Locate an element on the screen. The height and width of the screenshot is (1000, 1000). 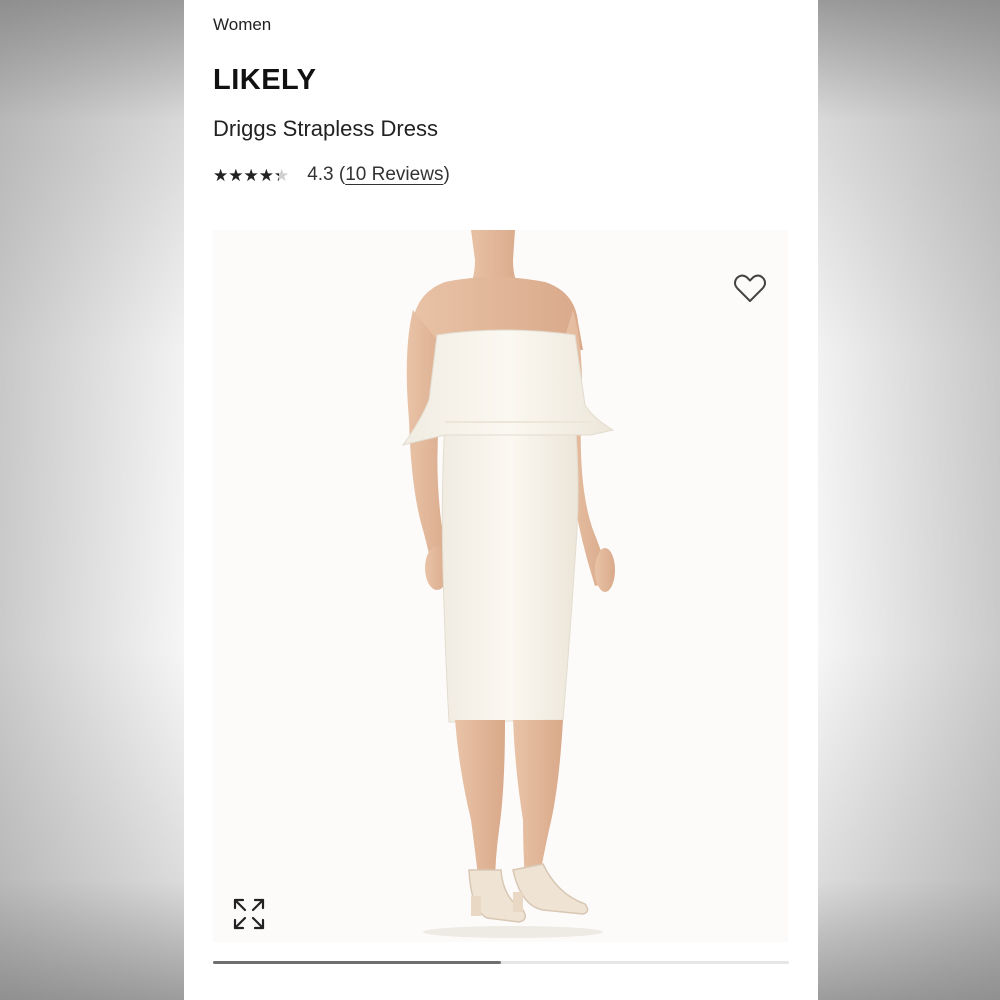
category-breadcrumb: Women is located at coordinates (242, 25).